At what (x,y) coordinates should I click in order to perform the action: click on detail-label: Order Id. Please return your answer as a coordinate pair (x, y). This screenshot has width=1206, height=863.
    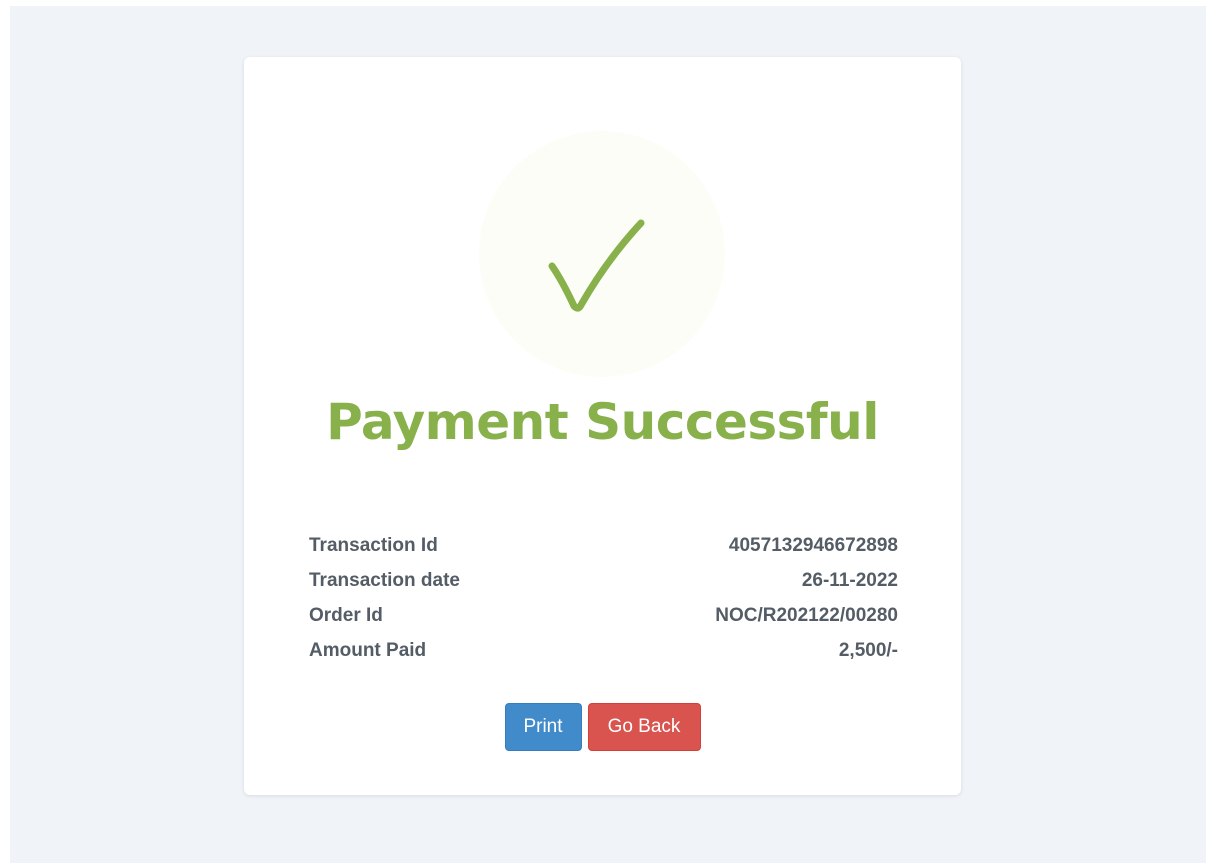
    Looking at the image, I should click on (346, 615).